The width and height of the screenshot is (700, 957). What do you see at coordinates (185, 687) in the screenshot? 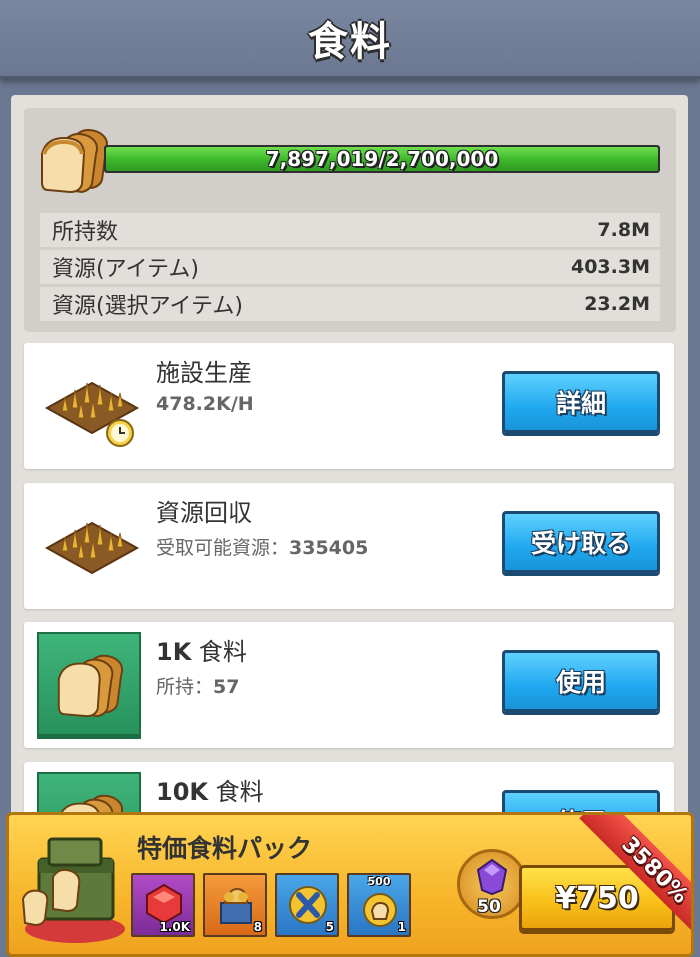
I see `owned-label: 所持：` at bounding box center [185, 687].